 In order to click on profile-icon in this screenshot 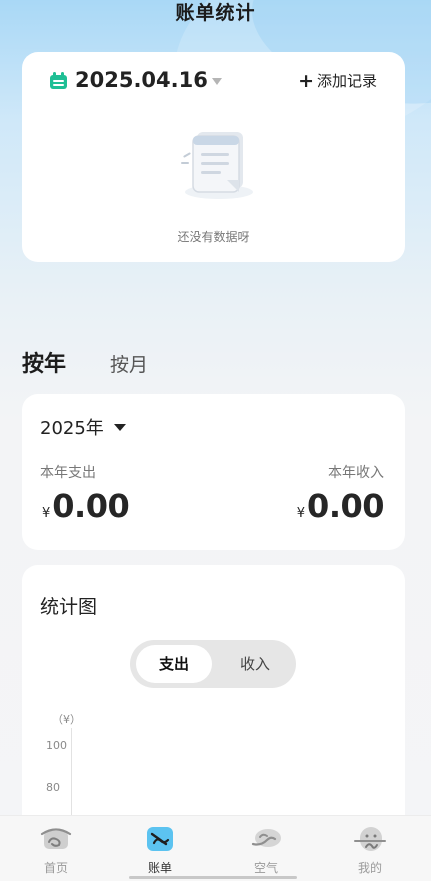, I will do `click(370, 839)`.